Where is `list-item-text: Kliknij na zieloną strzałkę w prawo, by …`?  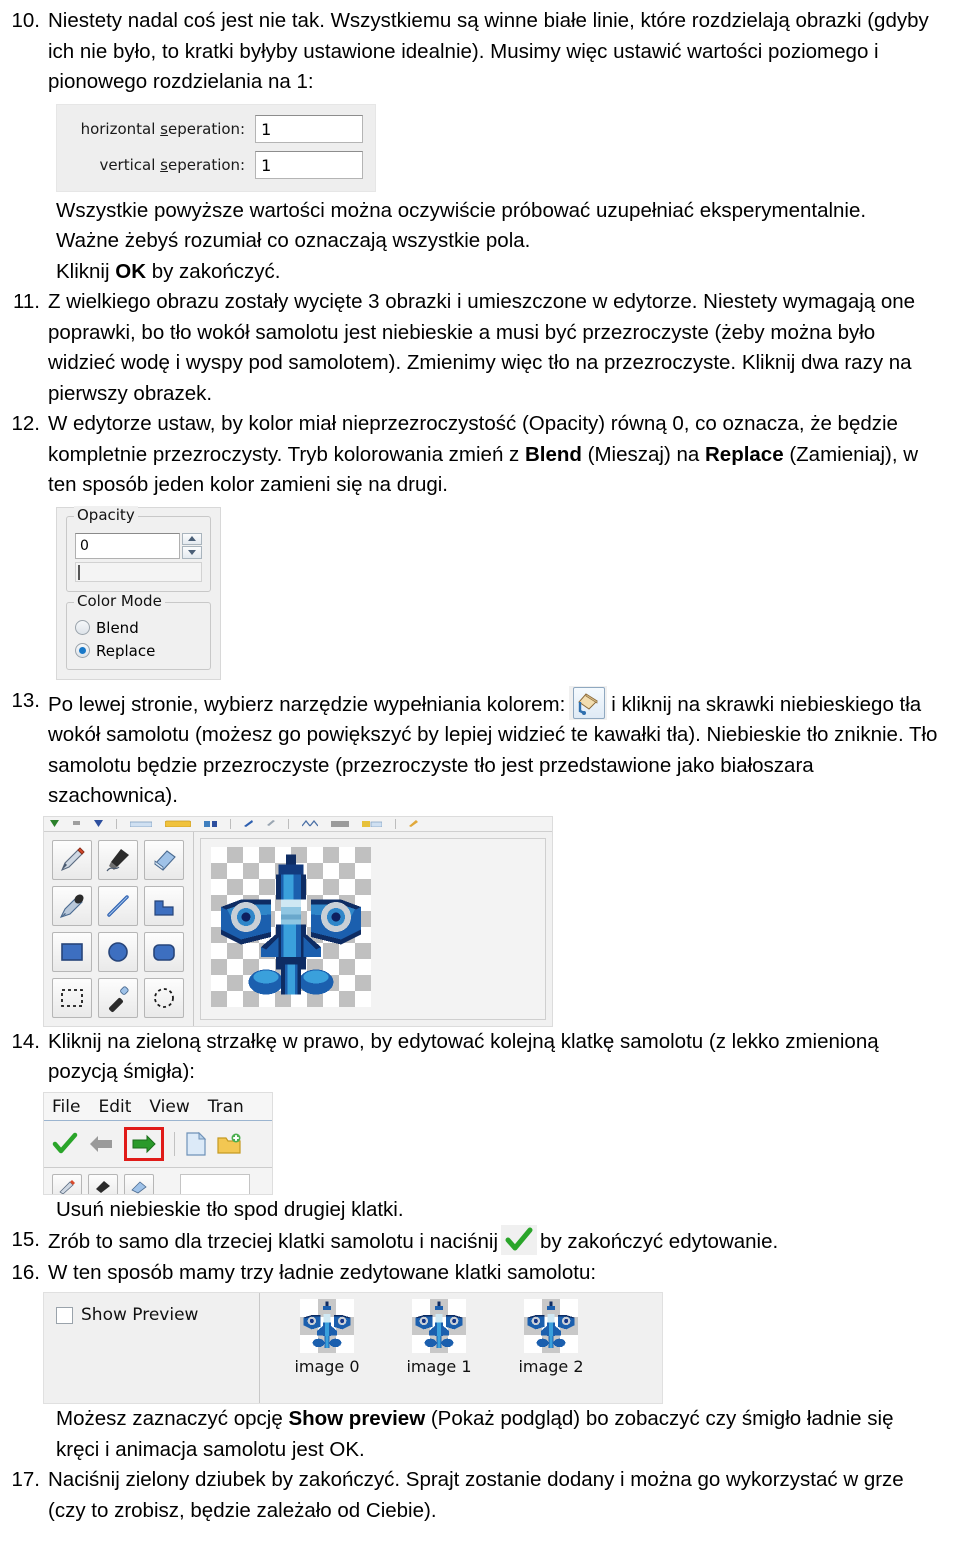 list-item-text: Kliknij na zieloną strzałkę w prawo, by … is located at coordinates (463, 1056).